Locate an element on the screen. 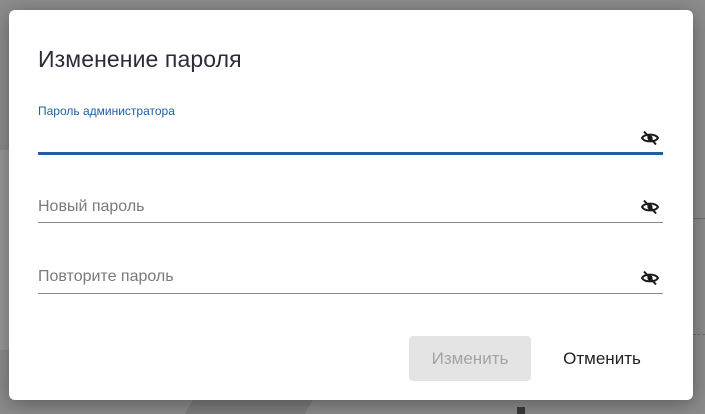  new-password-field: Новый пароль is located at coordinates (350, 206).